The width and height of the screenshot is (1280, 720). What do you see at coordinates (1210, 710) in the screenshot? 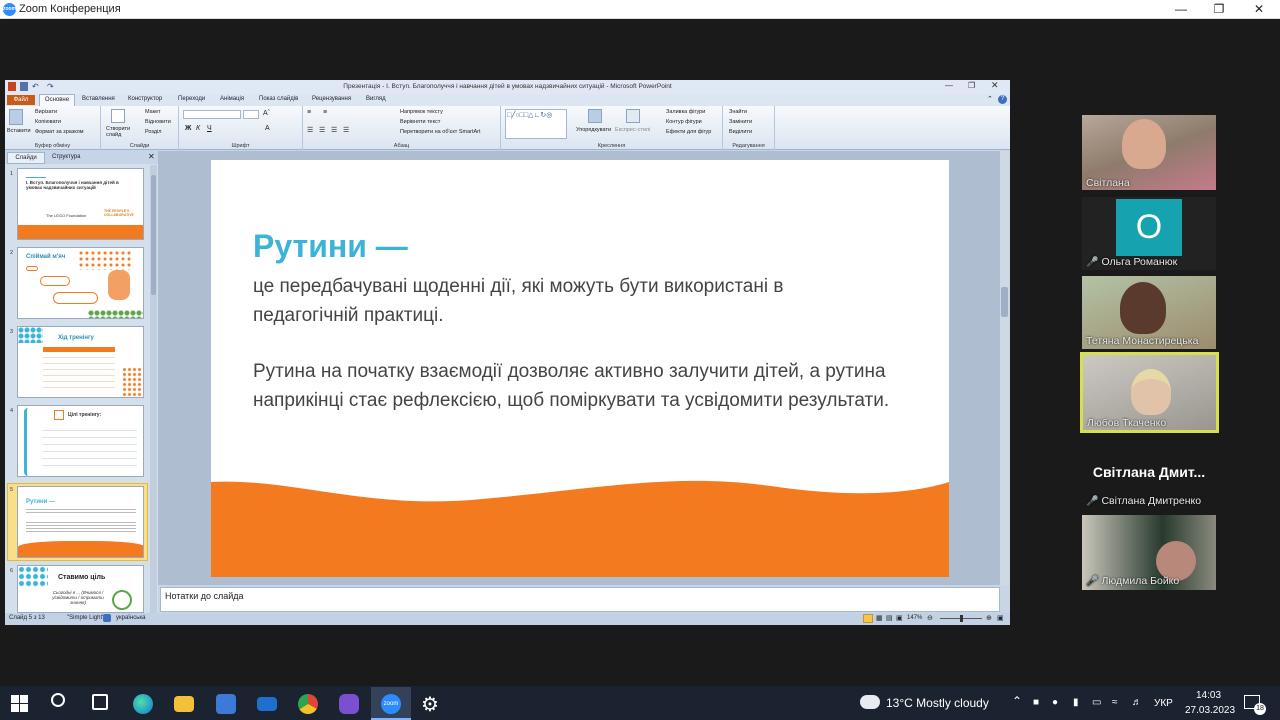
I see `clock-date: 27.03.2023` at bounding box center [1210, 710].